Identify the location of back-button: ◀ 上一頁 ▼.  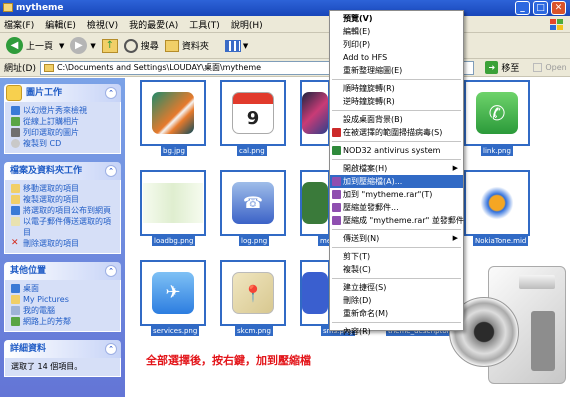
(35, 45).